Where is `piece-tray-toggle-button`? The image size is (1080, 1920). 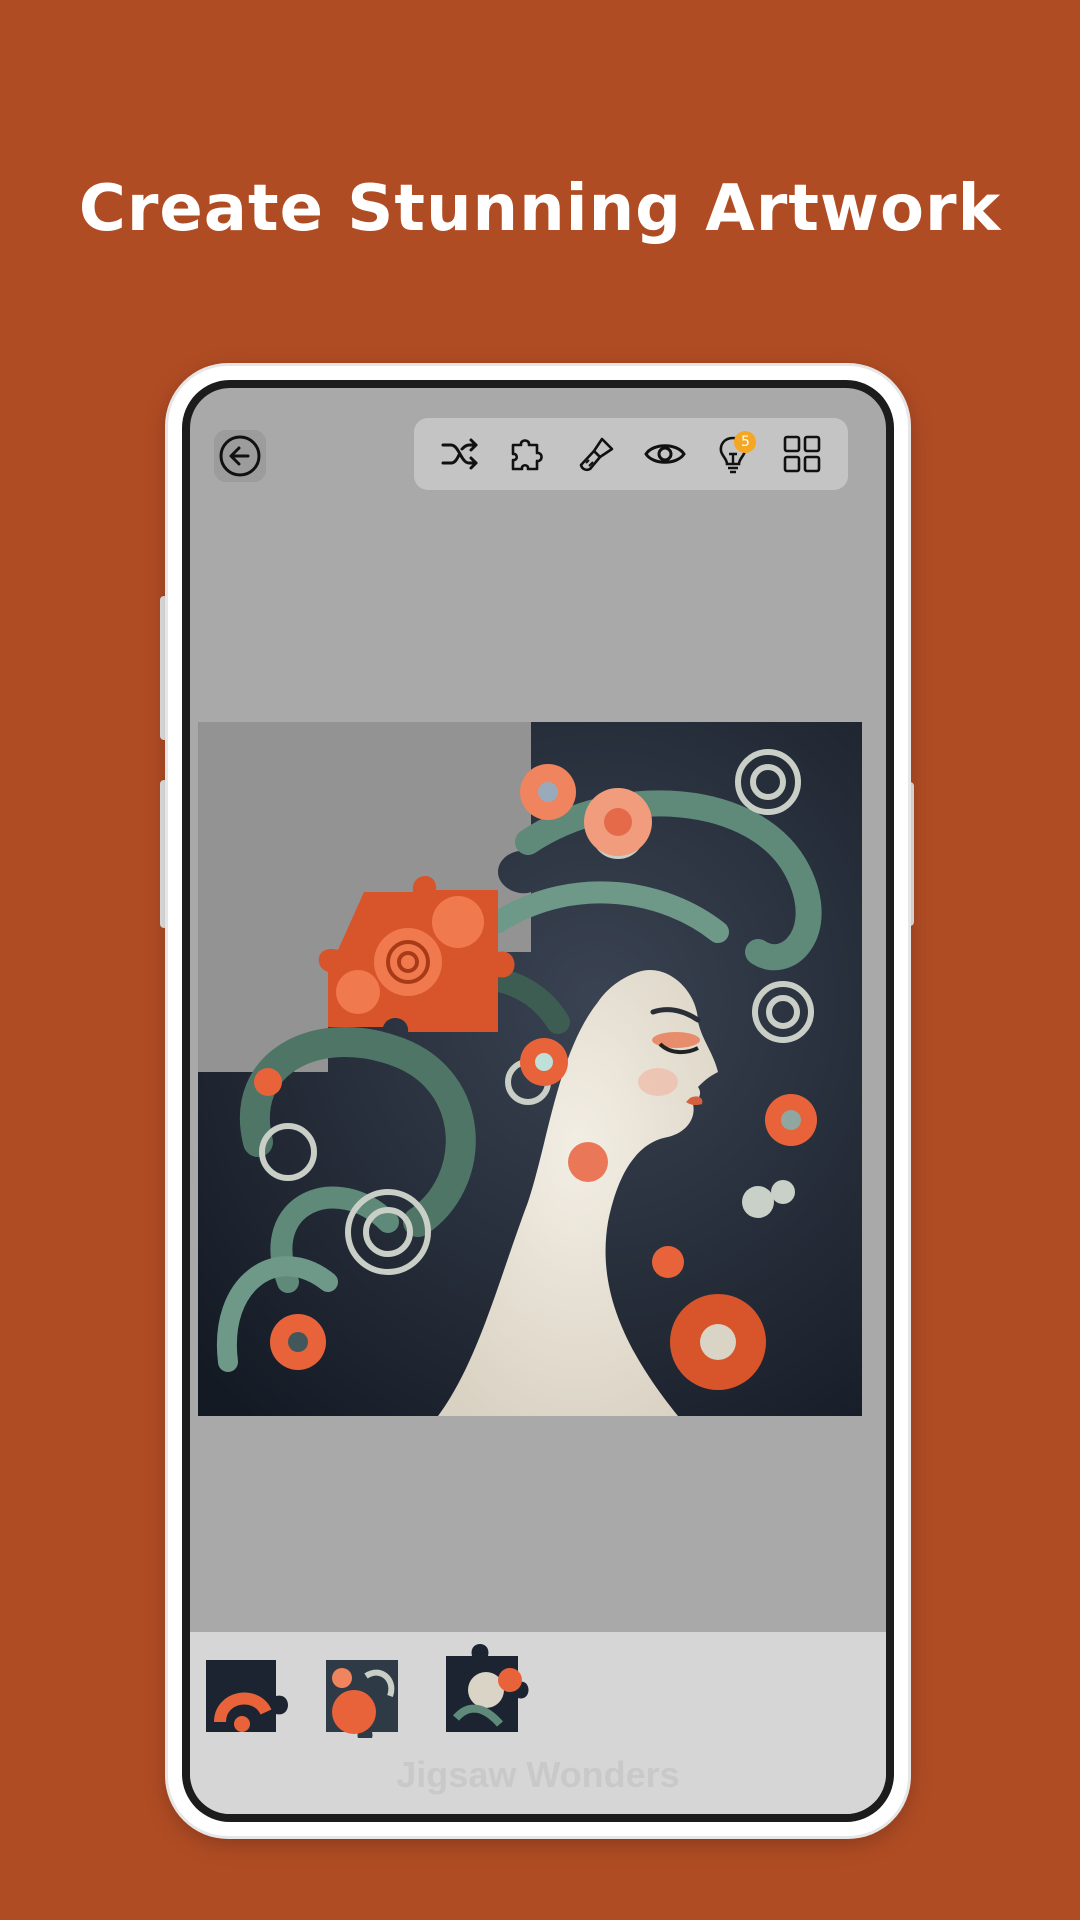
piece-tray-toggle-button is located at coordinates (802, 454).